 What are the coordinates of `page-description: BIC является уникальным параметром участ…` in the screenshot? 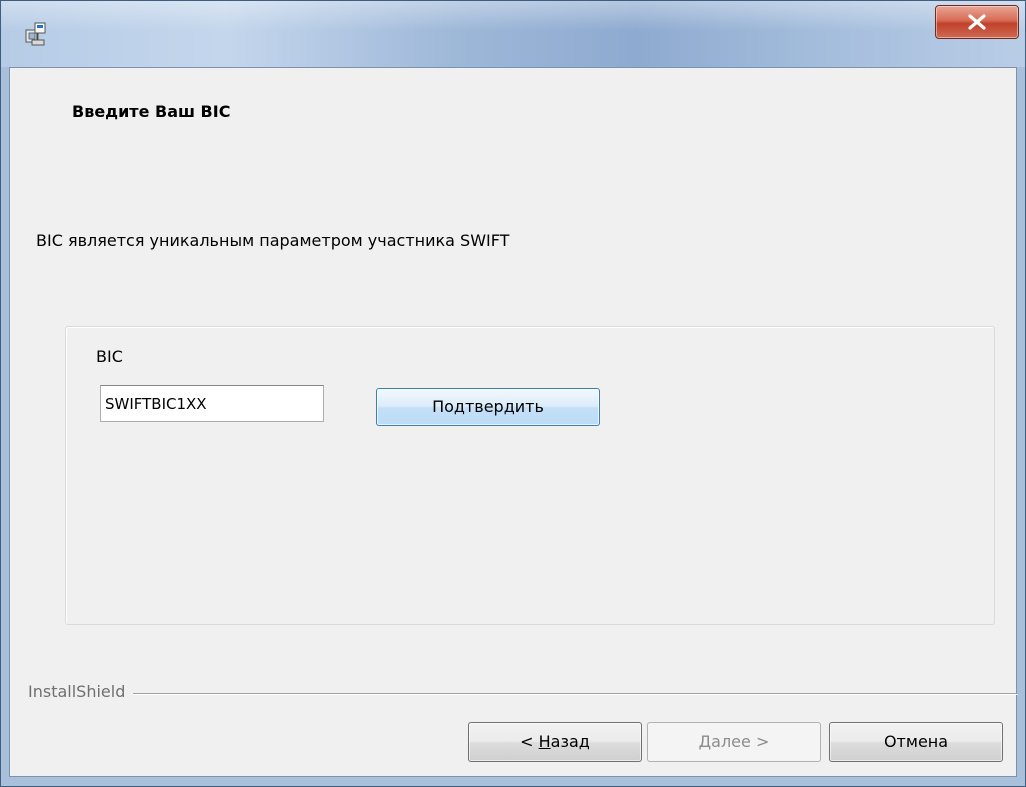 It's located at (273, 240).